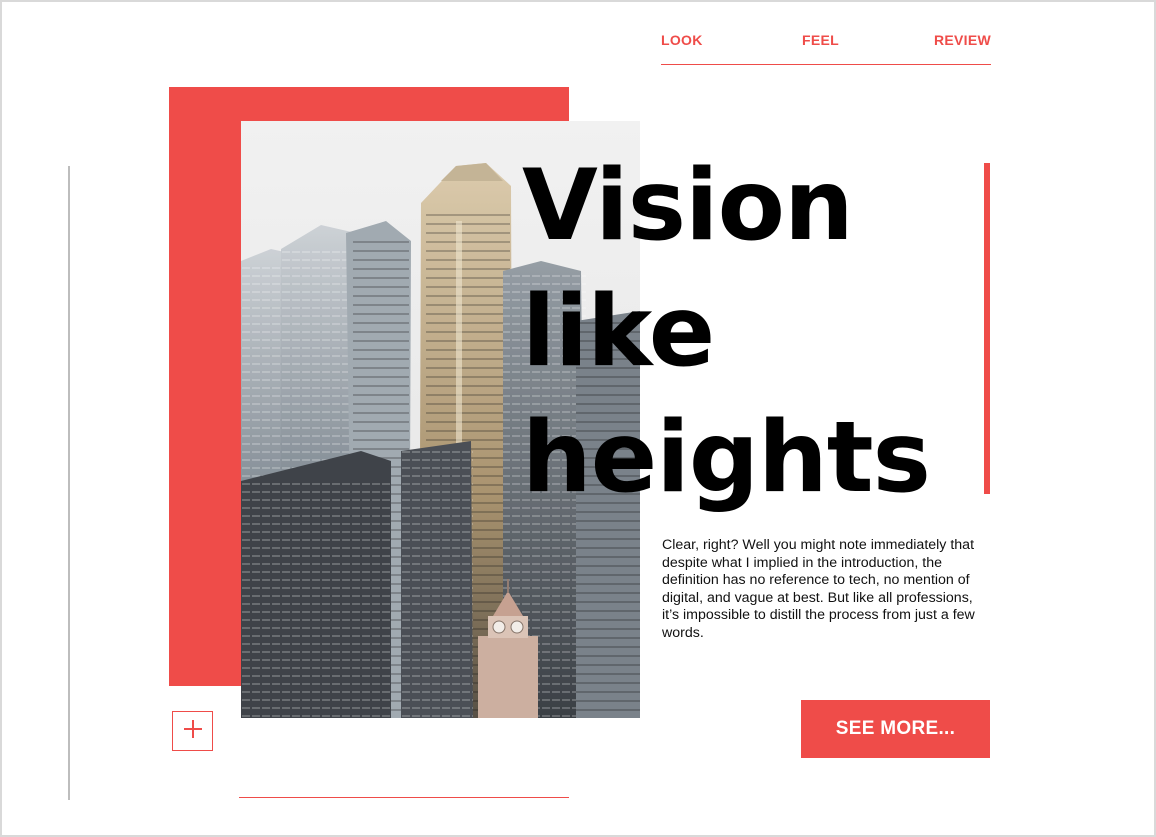 Image resolution: width=1156 pixels, height=837 pixels. What do you see at coordinates (69, 483) in the screenshot?
I see `left-vertical-rule` at bounding box center [69, 483].